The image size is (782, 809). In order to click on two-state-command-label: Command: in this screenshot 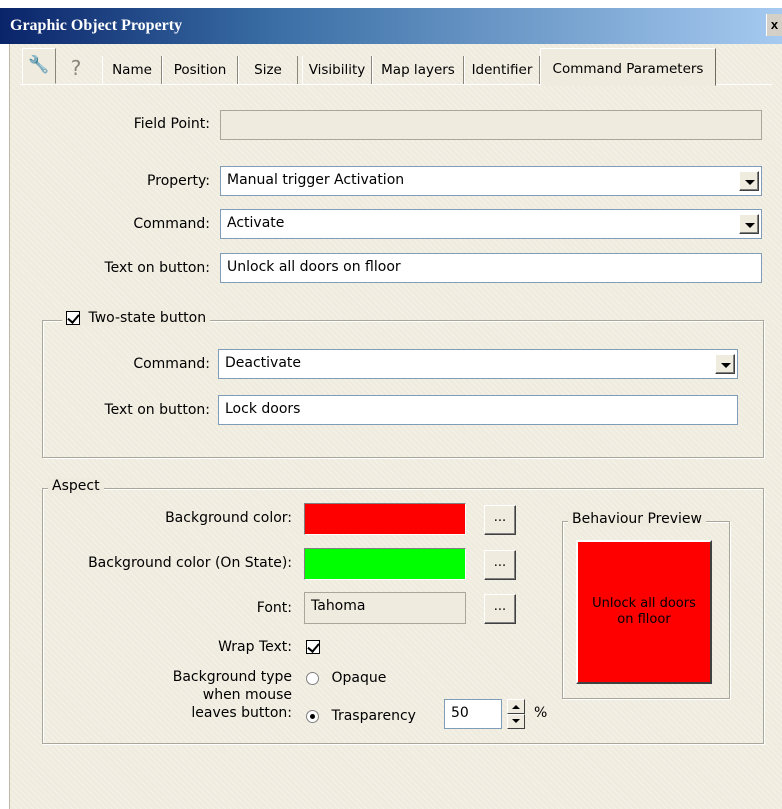, I will do `click(171, 364)`.